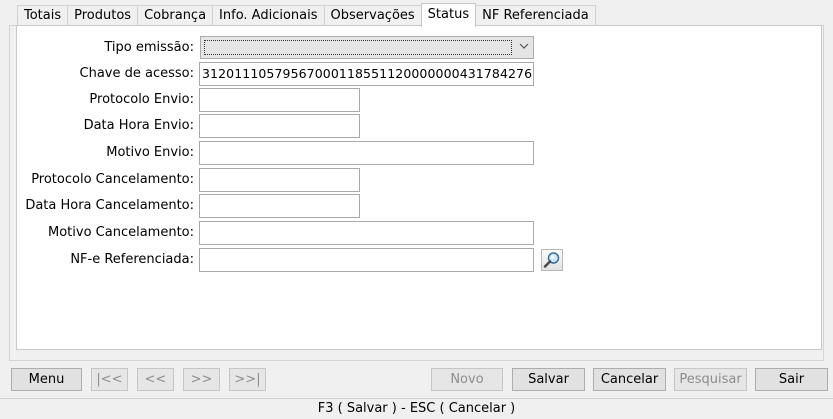 This screenshot has height=419, width=833. I want to click on row-motivo-envio: Motivo Envio:, so click(97, 153).